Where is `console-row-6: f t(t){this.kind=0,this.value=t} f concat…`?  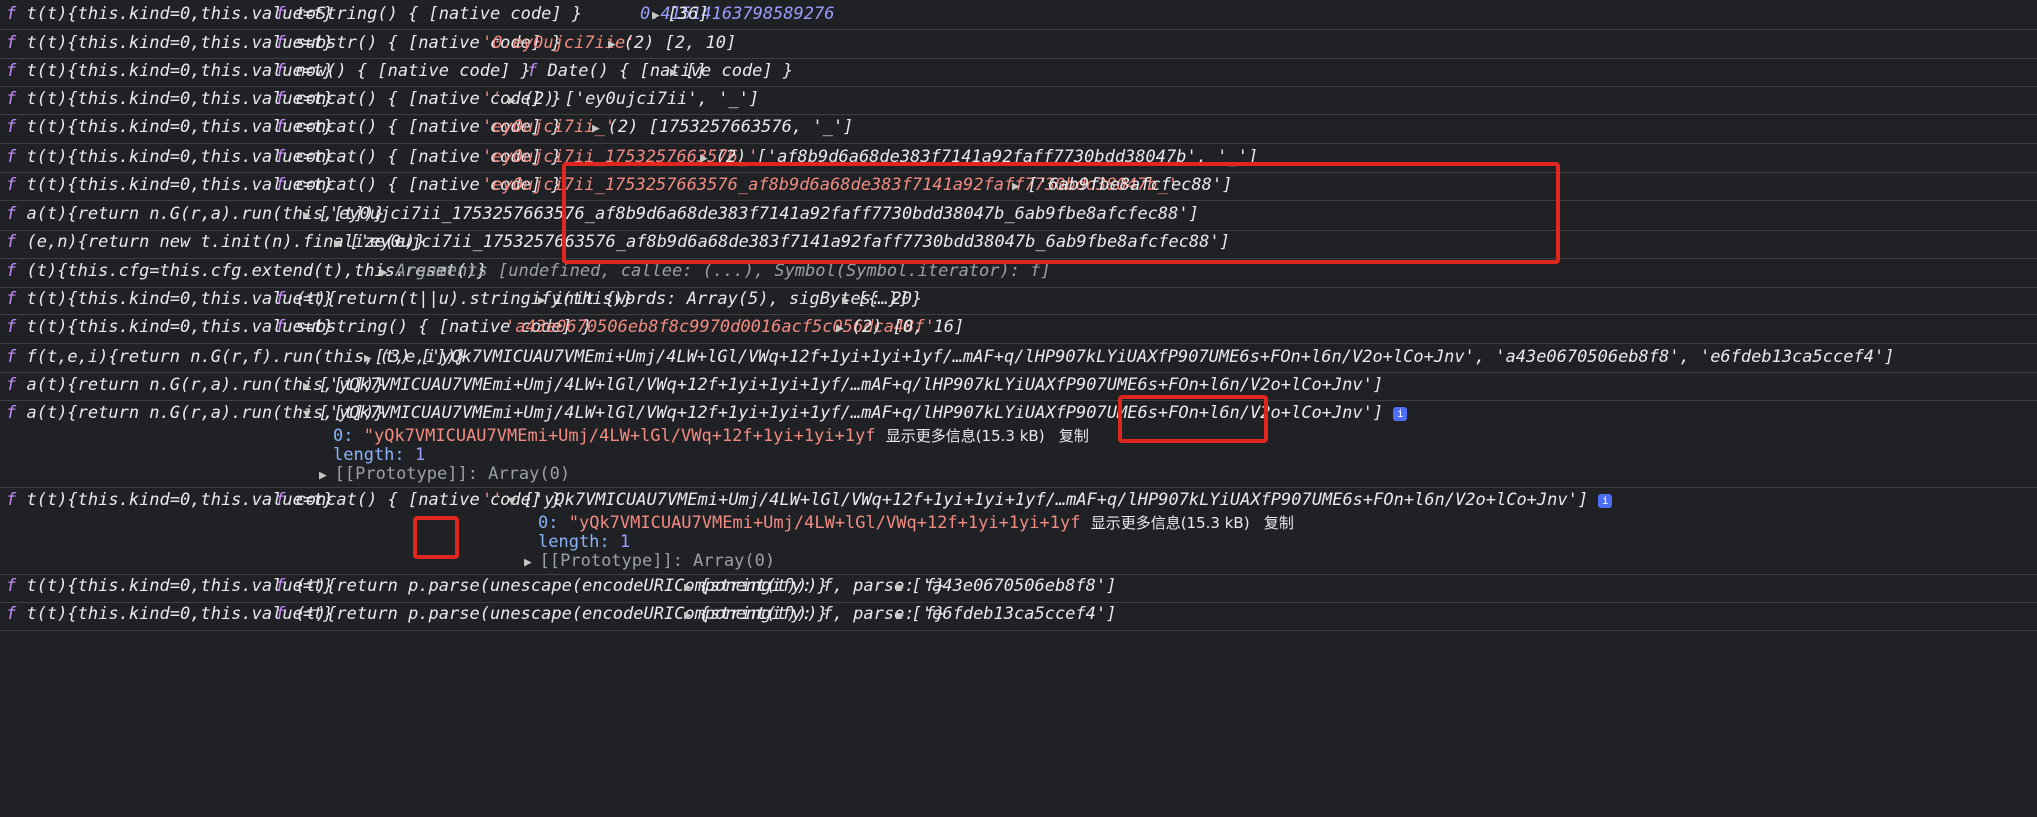 console-row-6: f t(t){this.kind=0,this.value=t} f concat… is located at coordinates (1018, 186).